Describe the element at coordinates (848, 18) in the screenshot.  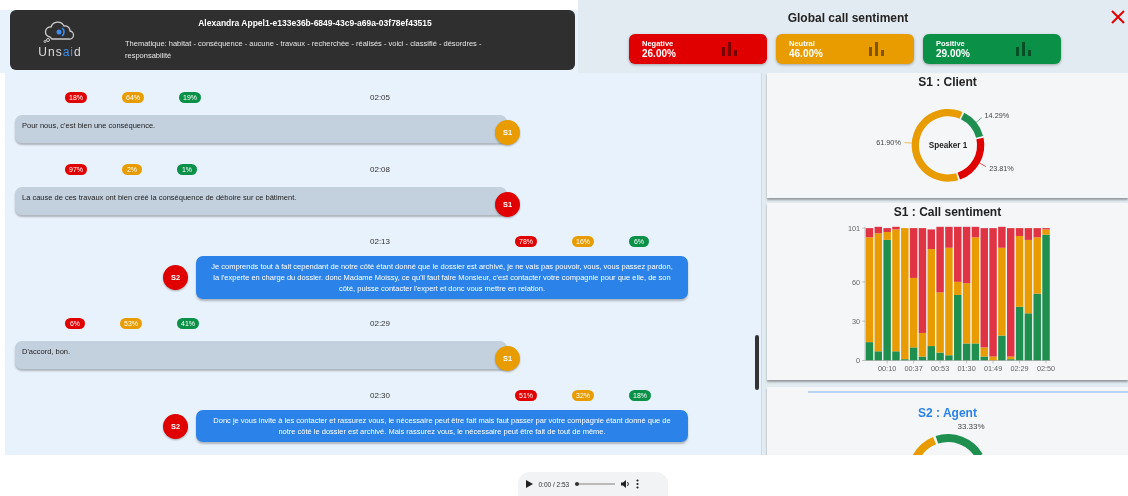
I see `section-title: Global call sentiment` at that location.